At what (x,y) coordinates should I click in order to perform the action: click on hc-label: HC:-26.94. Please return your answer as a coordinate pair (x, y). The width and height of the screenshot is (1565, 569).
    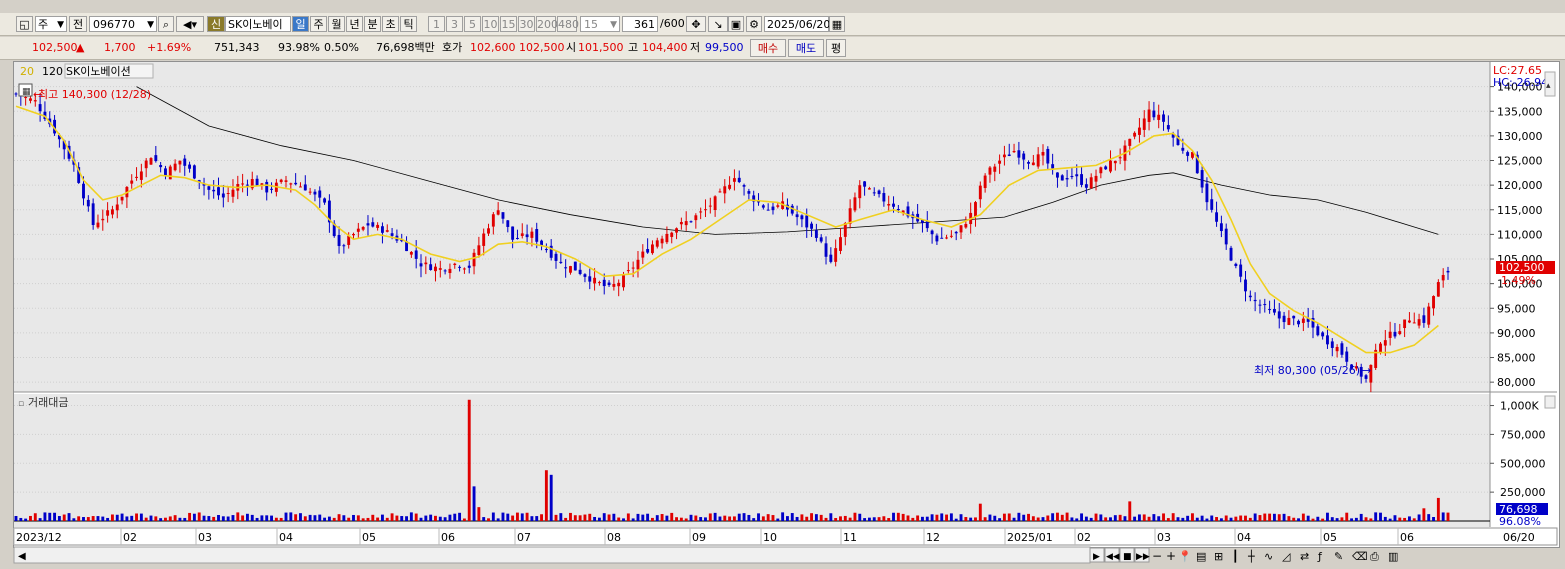
    Looking at the image, I should click on (1520, 82).